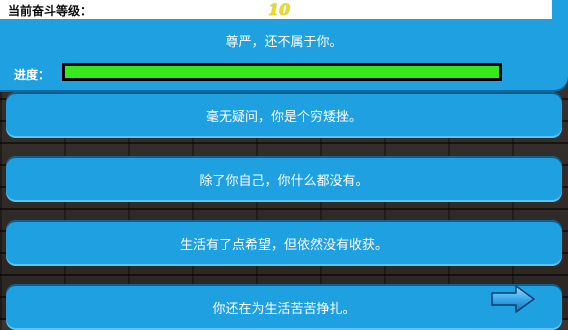 Image resolution: width=568 pixels, height=330 pixels. What do you see at coordinates (32, 75) in the screenshot?
I see `progress-label: 进度：` at bounding box center [32, 75].